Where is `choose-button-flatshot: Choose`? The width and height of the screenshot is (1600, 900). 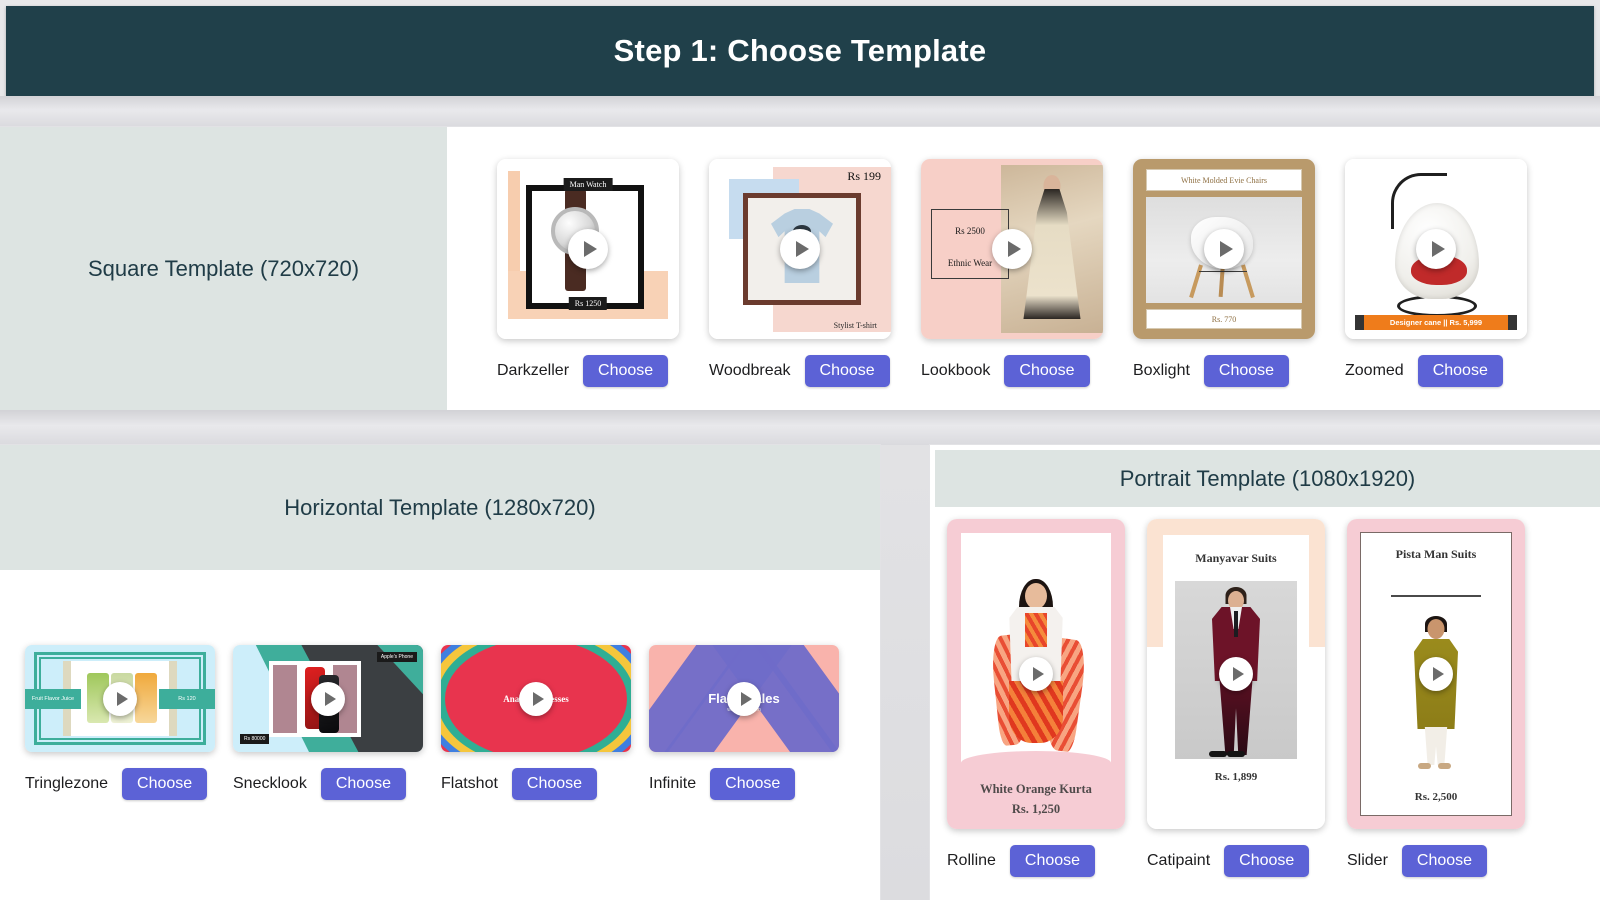
choose-button-flatshot: Choose is located at coordinates (554, 784).